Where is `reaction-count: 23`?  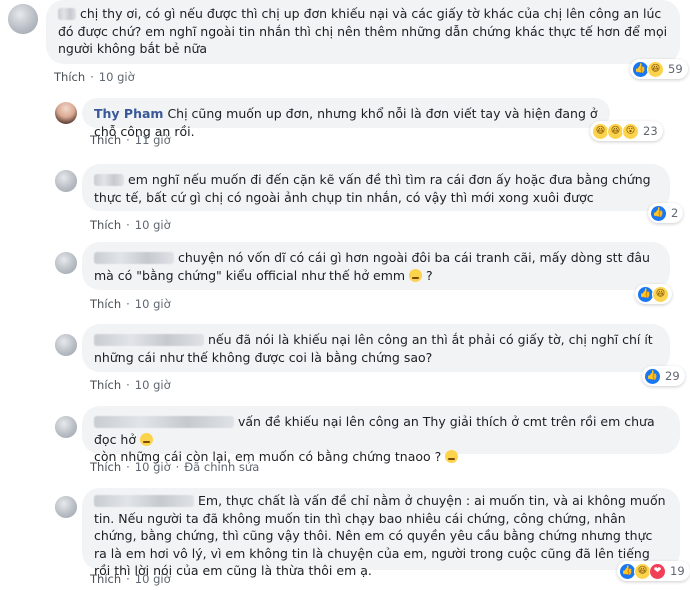
reaction-count: 23 is located at coordinates (650, 131).